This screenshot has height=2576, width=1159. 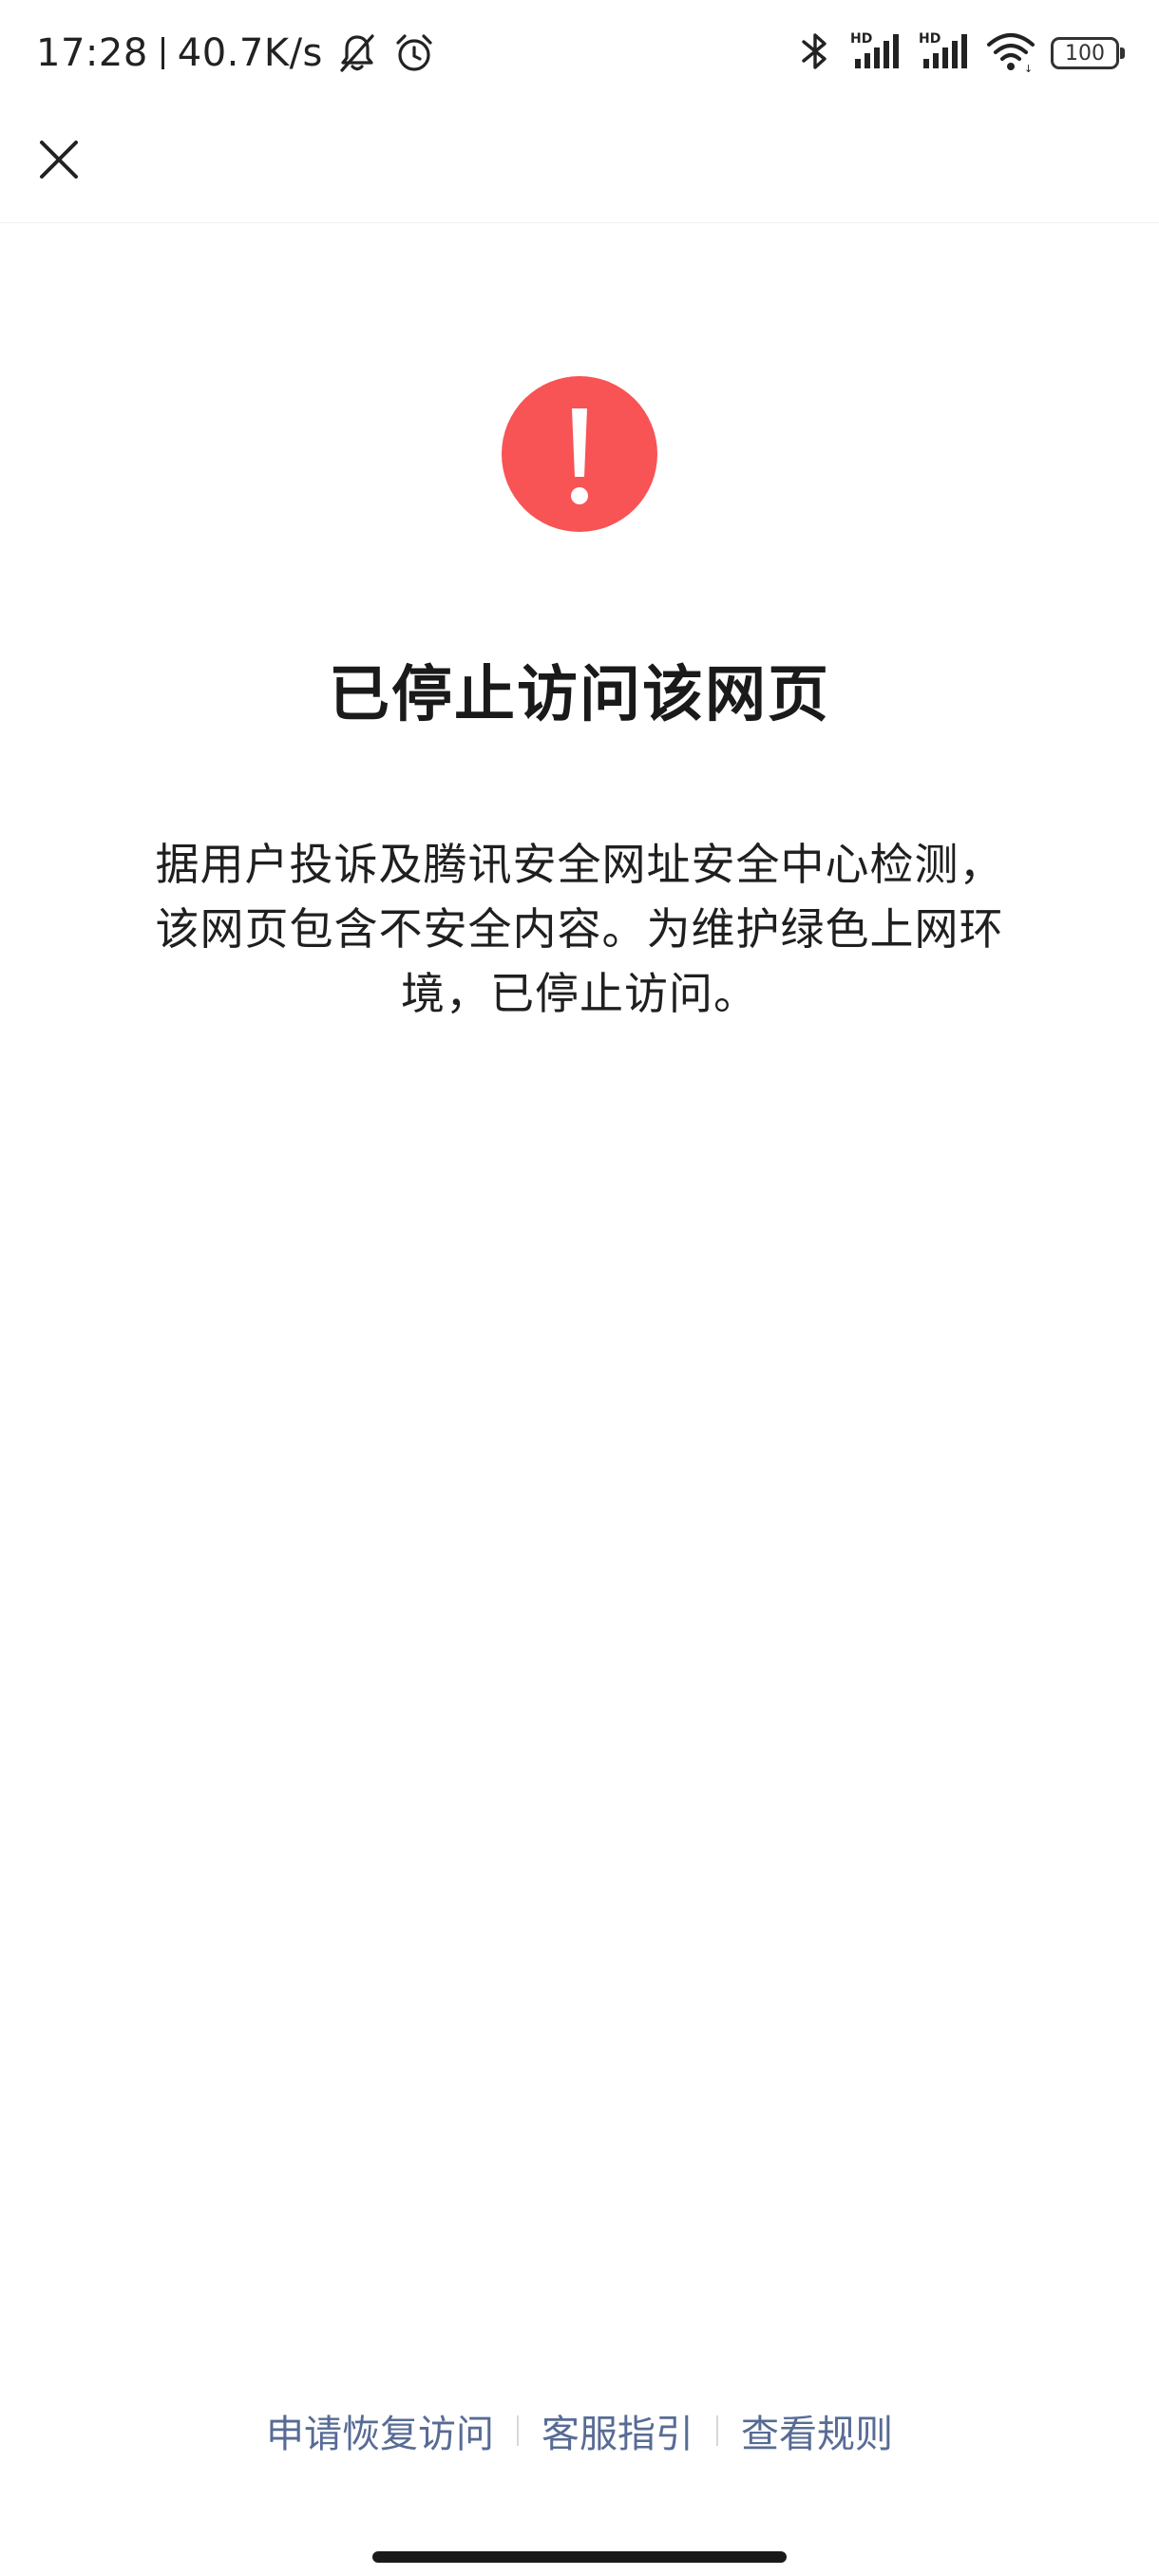 I want to click on close-icon, so click(x=59, y=160).